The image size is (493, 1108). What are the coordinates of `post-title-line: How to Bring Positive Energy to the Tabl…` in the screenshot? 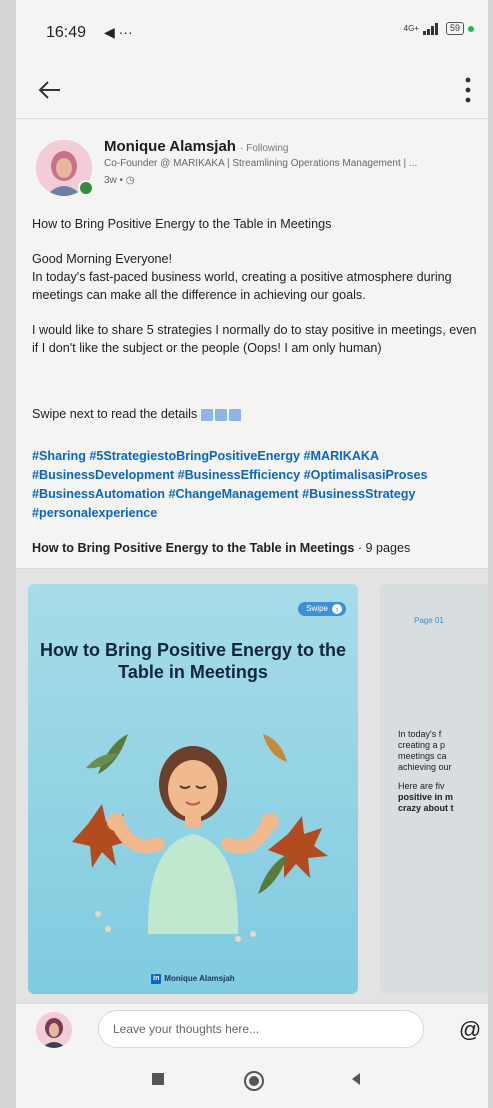 It's located at (182, 224).